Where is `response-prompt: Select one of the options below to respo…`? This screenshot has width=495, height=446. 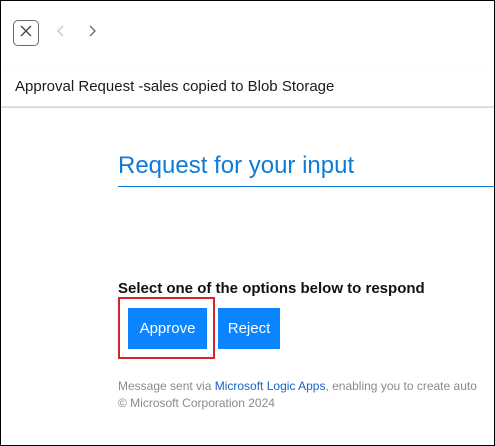 response-prompt: Select one of the options below to respo… is located at coordinates (271, 288).